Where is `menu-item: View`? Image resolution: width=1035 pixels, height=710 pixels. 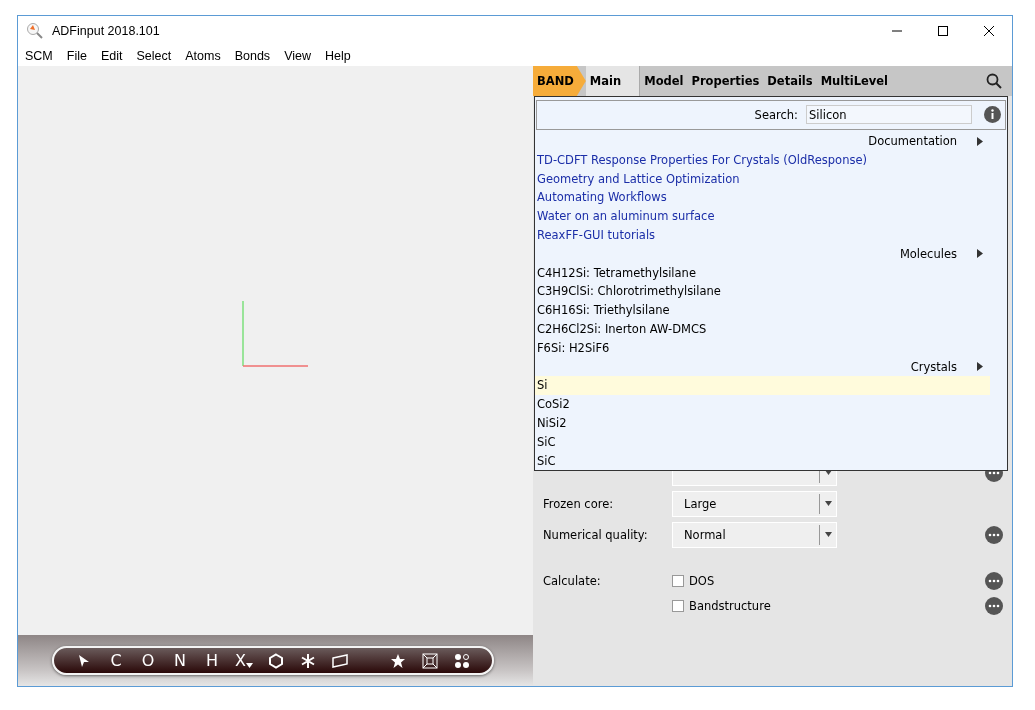 menu-item: View is located at coordinates (301, 56).